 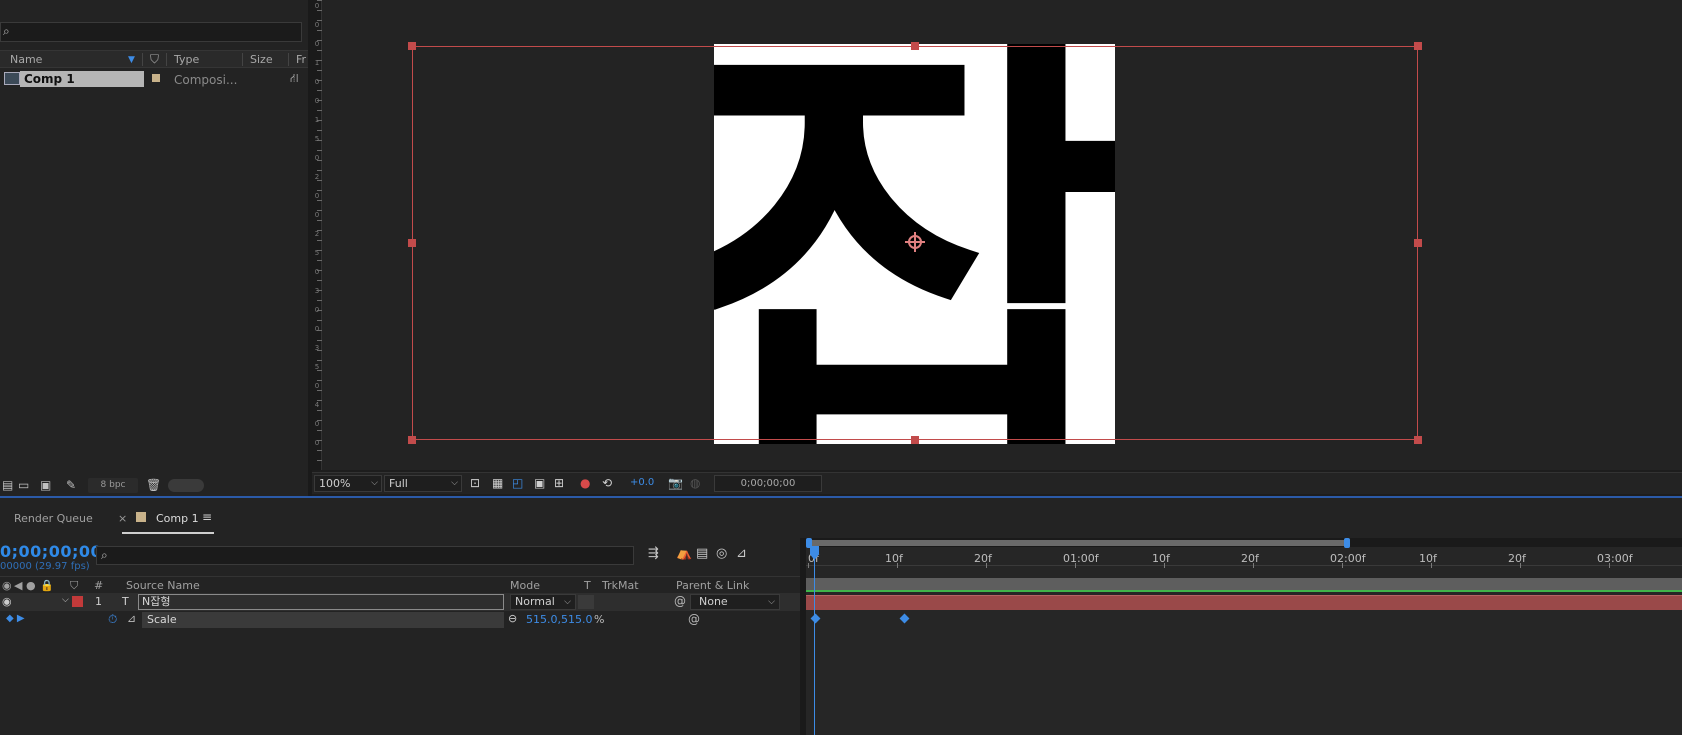 What do you see at coordinates (713, 601) in the screenshot?
I see `parent-value: None` at bounding box center [713, 601].